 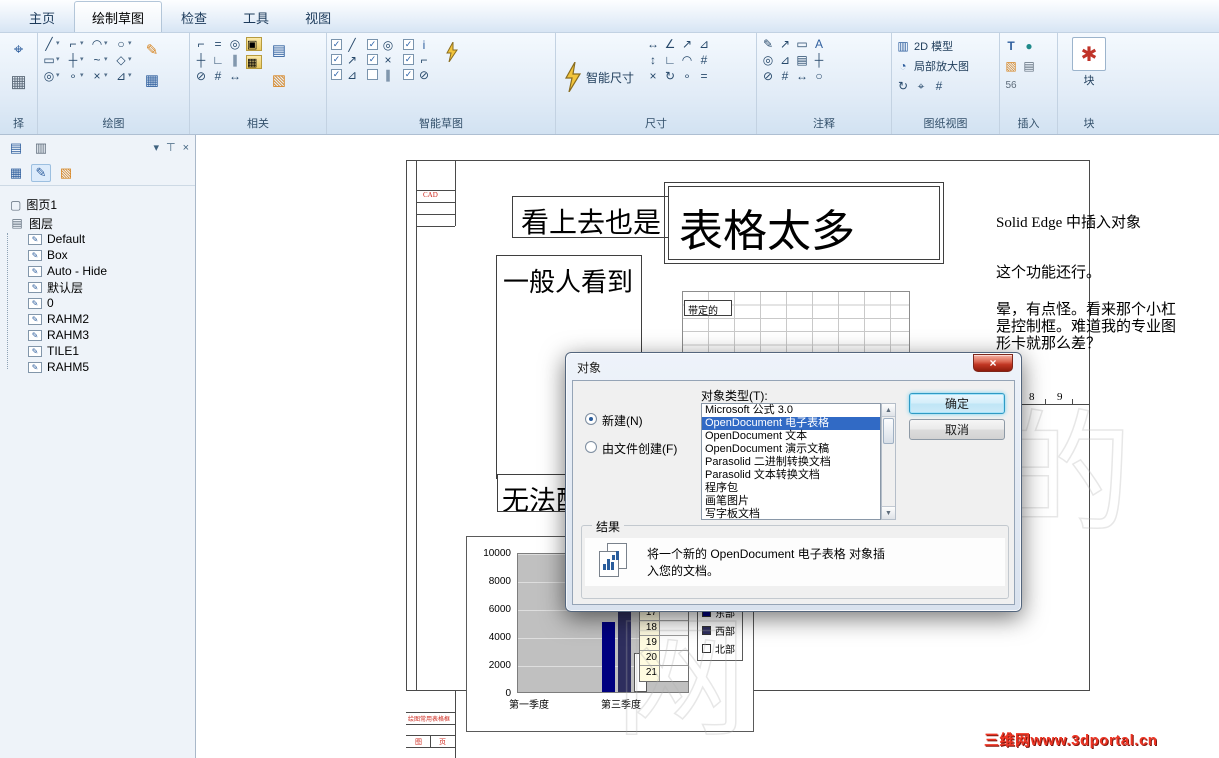 I want to click on edit-layer-icon: ✎, so click(x=41, y=172).